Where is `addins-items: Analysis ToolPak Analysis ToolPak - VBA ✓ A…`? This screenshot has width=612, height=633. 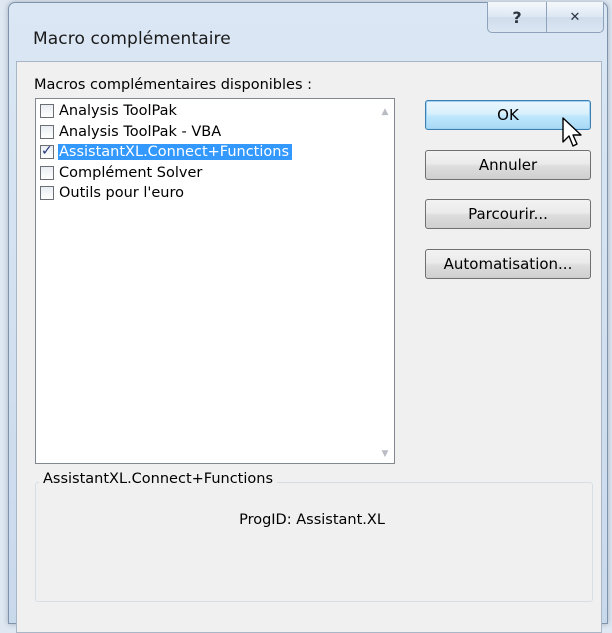
addins-items: Analysis ToolPak Analysis ToolPak - VBA ✓ A… is located at coordinates (206, 152).